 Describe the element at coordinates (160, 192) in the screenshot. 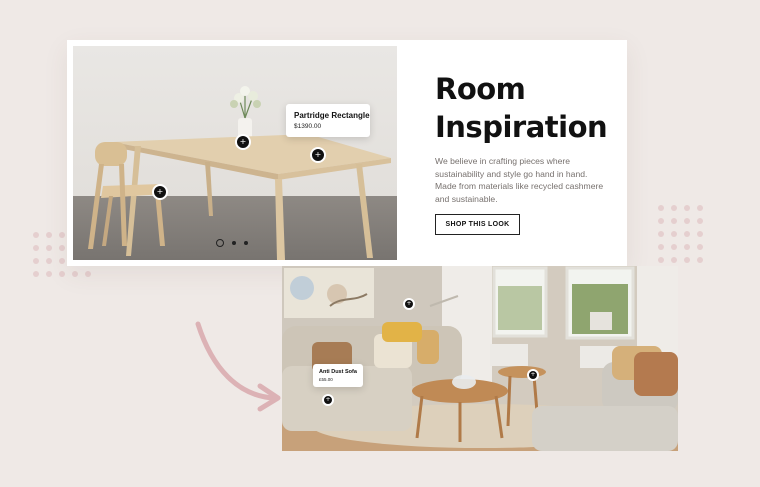

I see `hotspot-chair: +` at that location.